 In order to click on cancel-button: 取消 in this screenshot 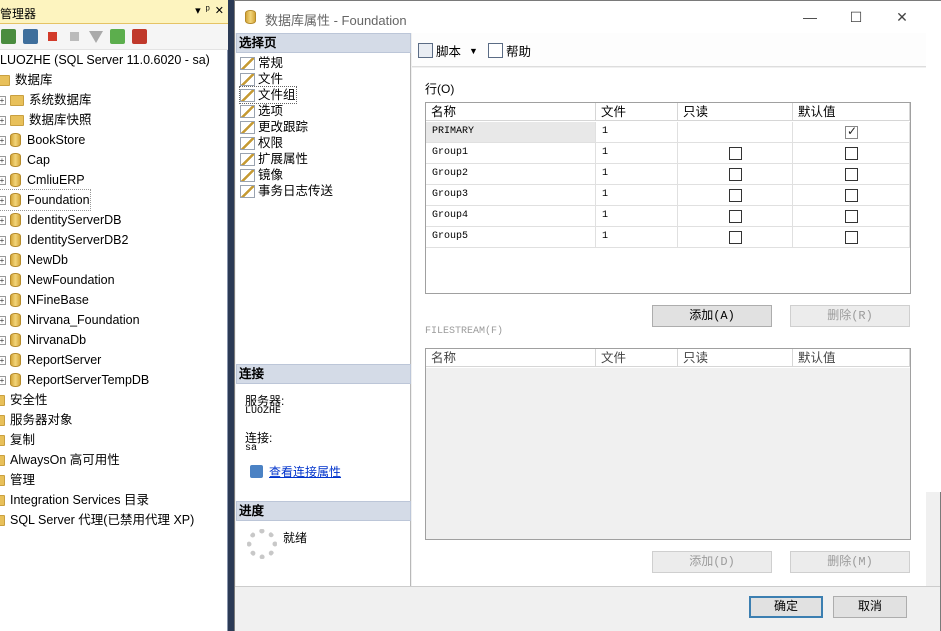, I will do `click(870, 607)`.